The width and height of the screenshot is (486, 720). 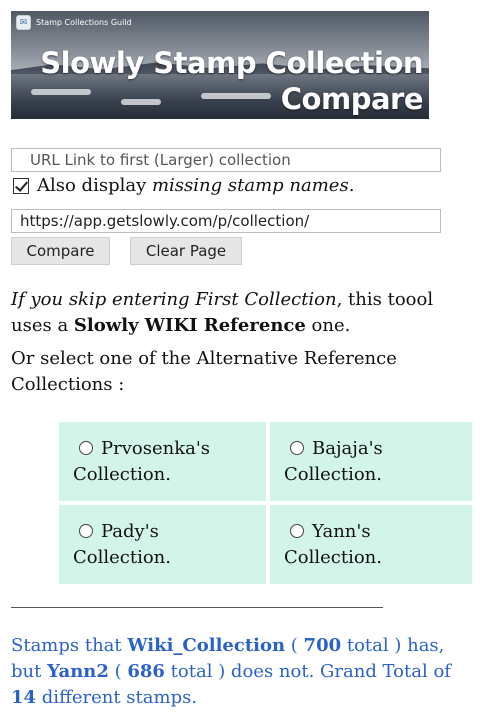 What do you see at coordinates (162, 544) in the screenshot?
I see `alt-collection-pady: Pady's Collection.` at bounding box center [162, 544].